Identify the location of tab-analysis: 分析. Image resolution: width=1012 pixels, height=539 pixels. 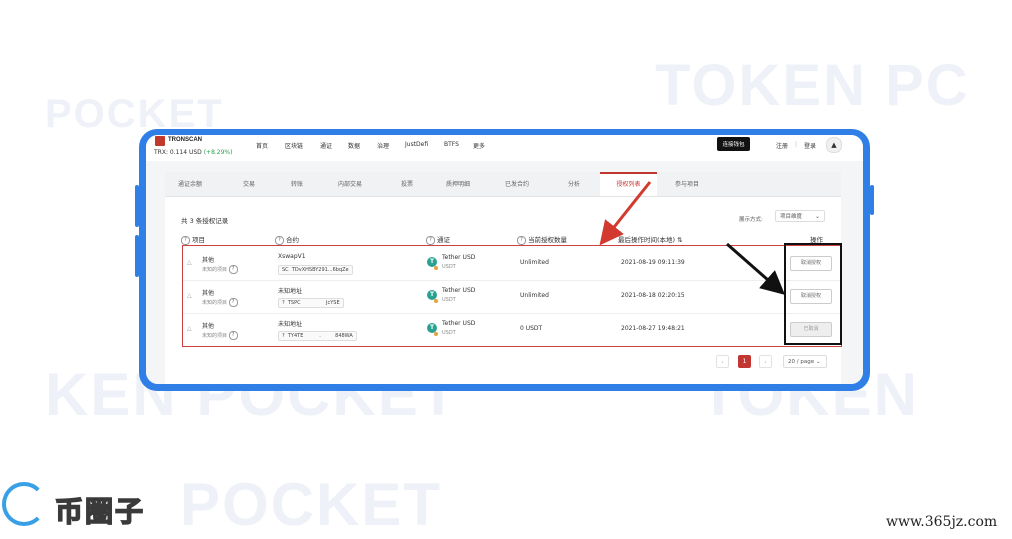
(574, 184).